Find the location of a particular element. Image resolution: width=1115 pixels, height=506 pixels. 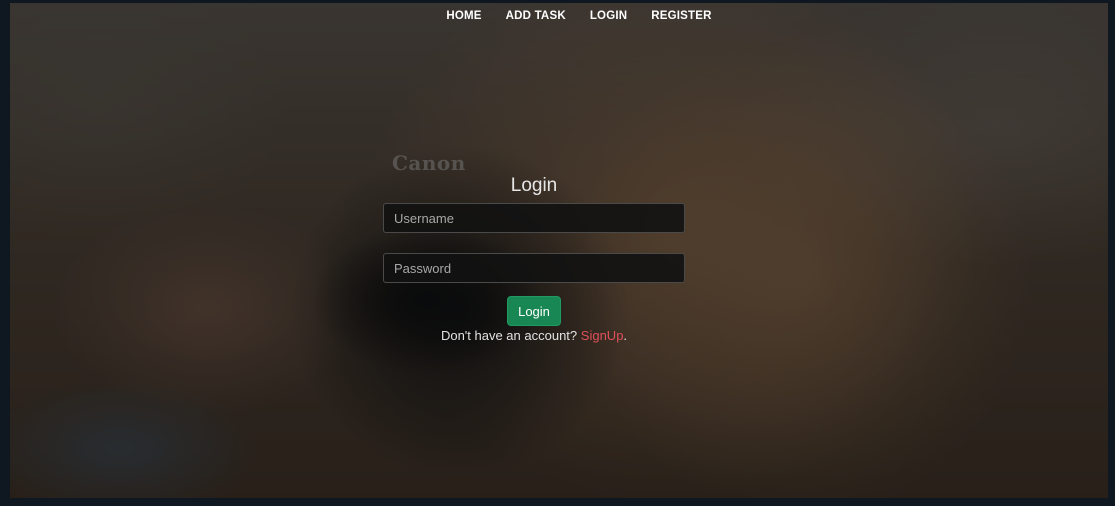

password-input is located at coordinates (534, 268).